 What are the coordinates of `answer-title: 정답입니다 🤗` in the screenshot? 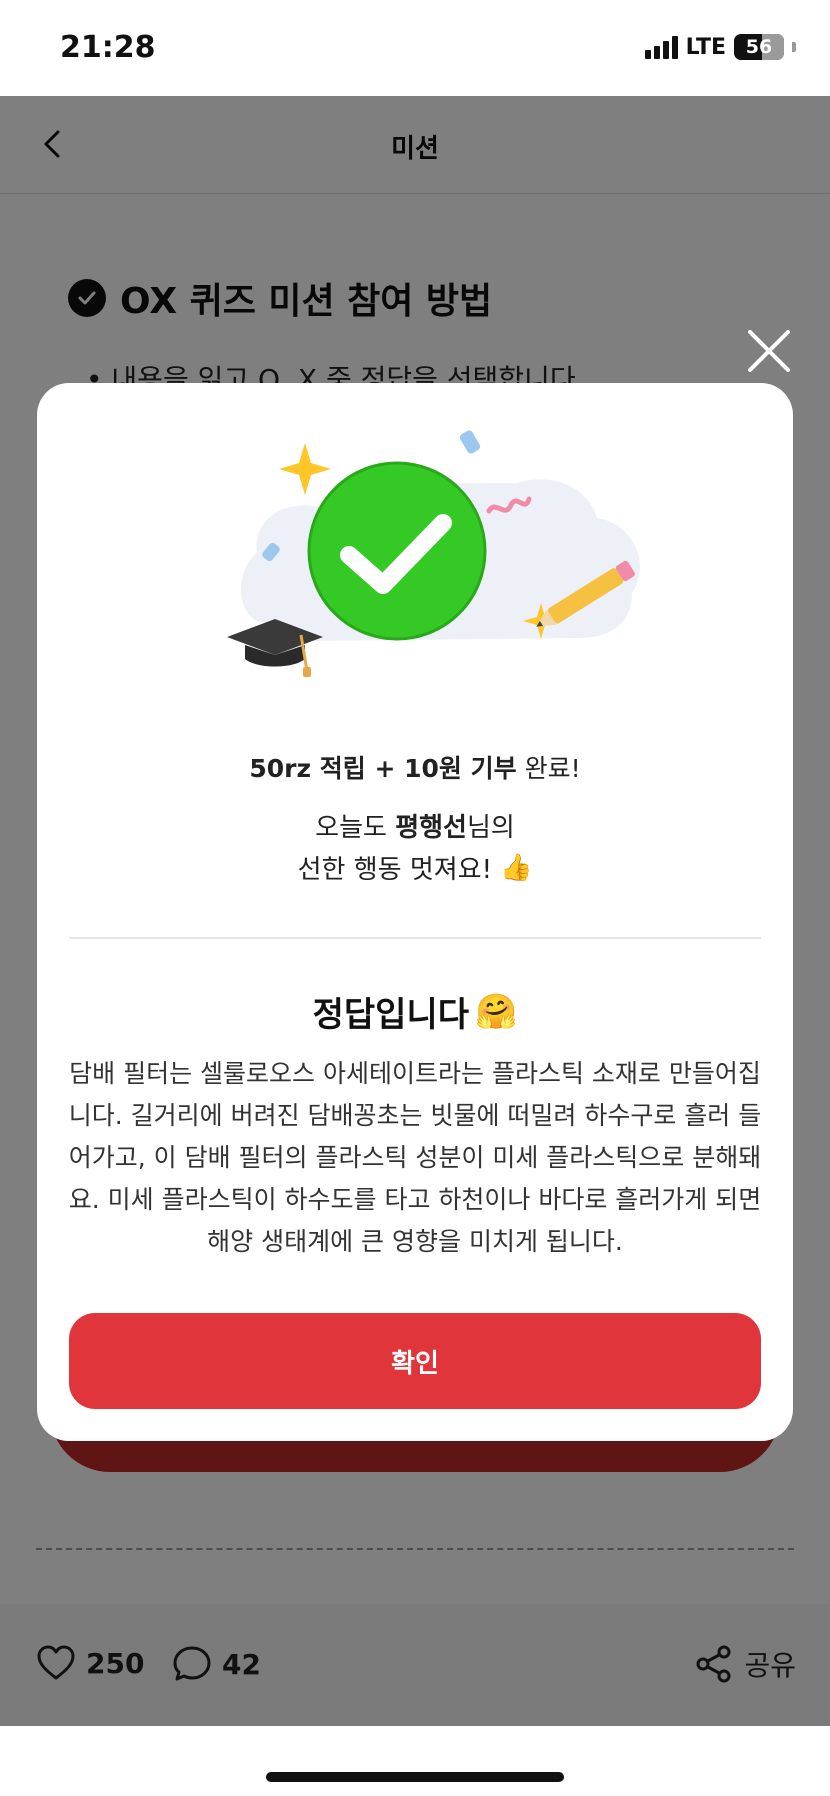 It's located at (415, 1011).